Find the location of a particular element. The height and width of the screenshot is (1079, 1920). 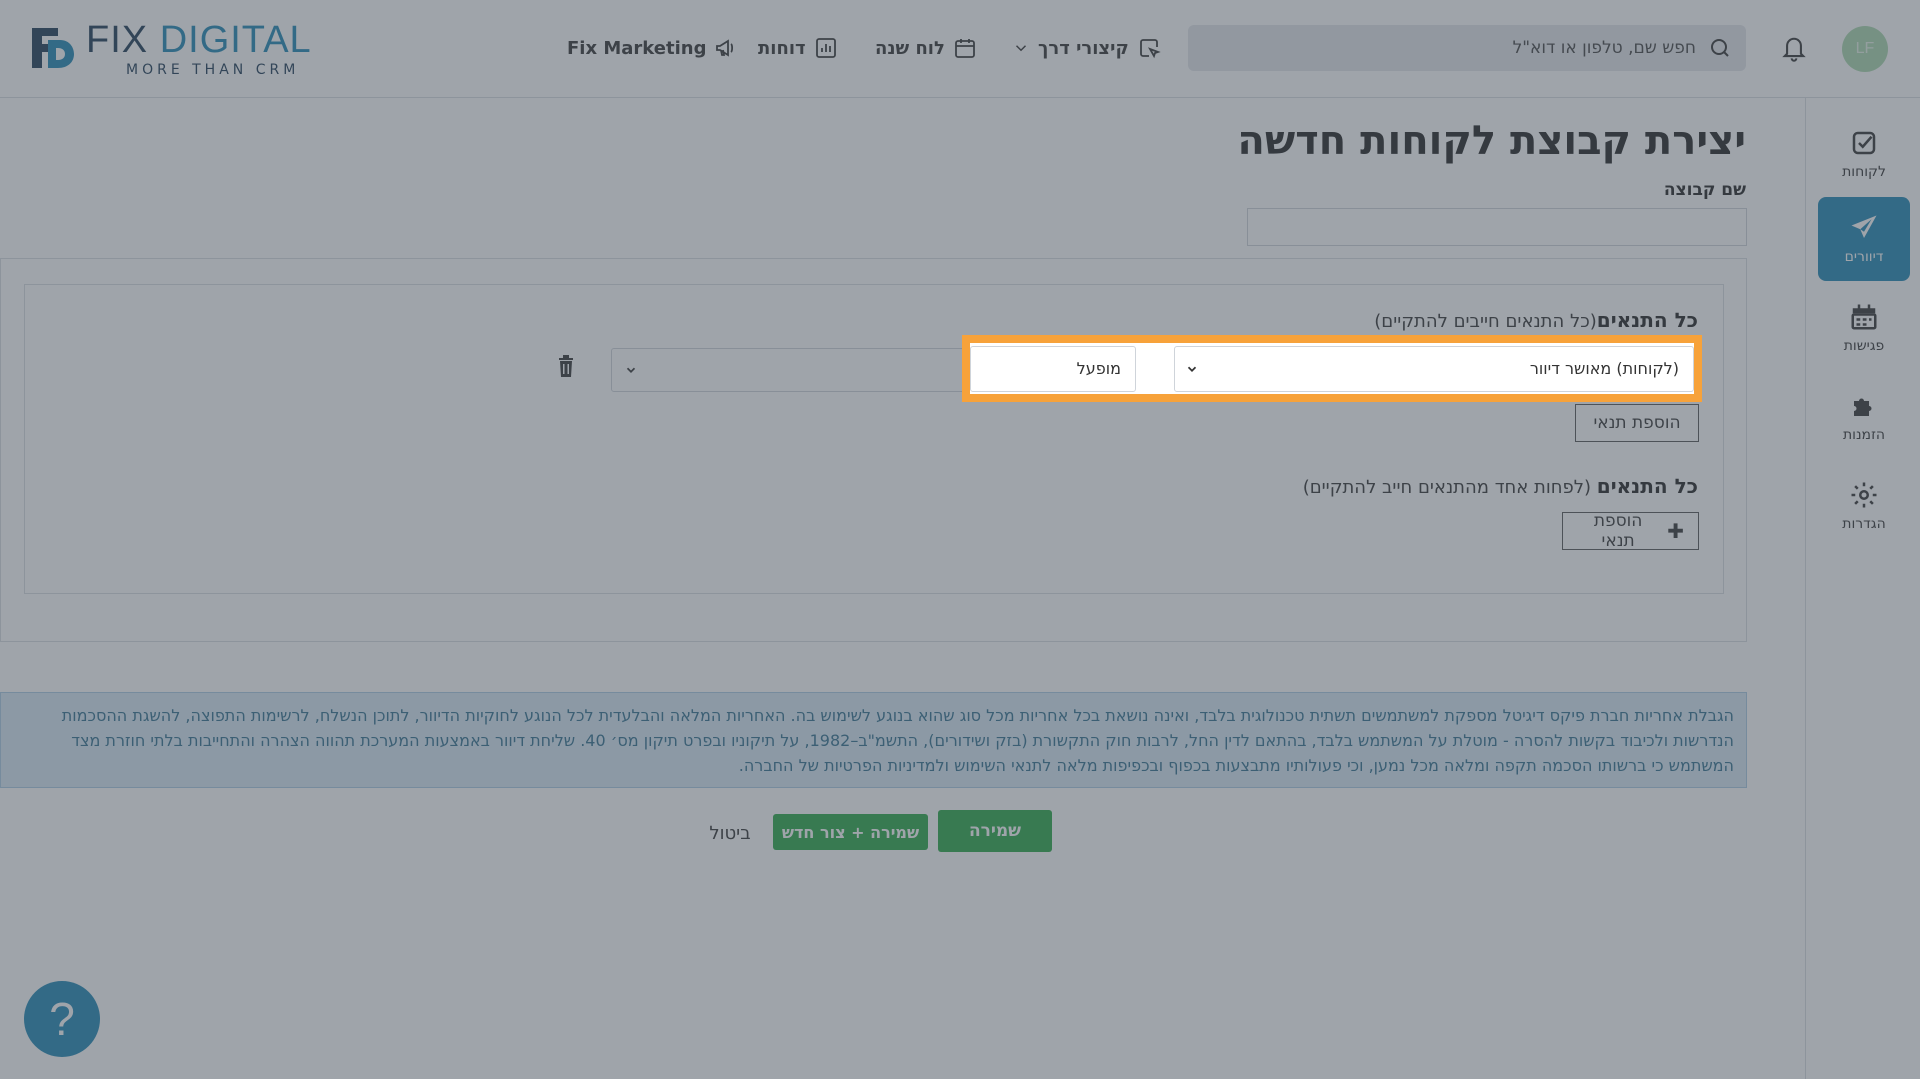

megaphone-icon is located at coordinates (725, 48).